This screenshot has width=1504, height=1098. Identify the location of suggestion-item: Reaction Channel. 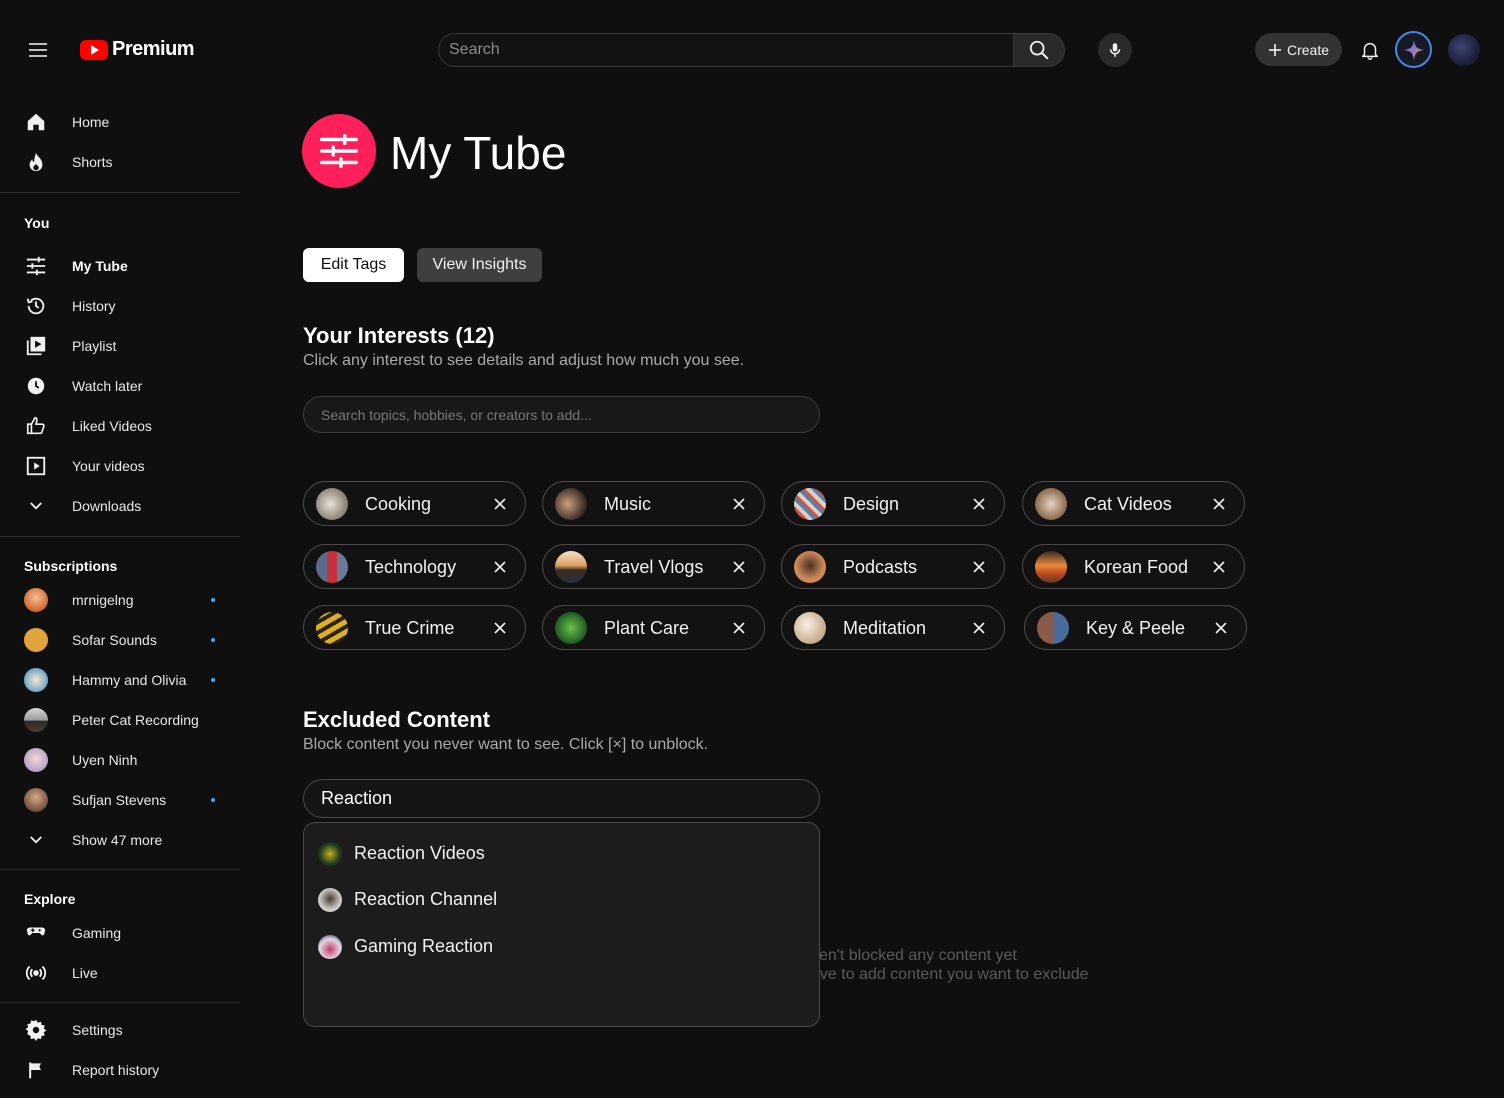
(561, 900).